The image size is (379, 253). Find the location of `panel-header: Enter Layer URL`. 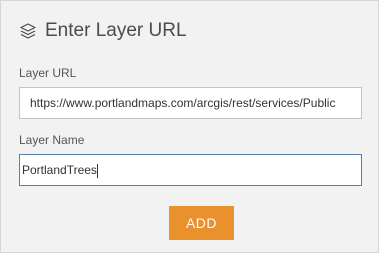

panel-header: Enter Layer URL is located at coordinates (103, 31).